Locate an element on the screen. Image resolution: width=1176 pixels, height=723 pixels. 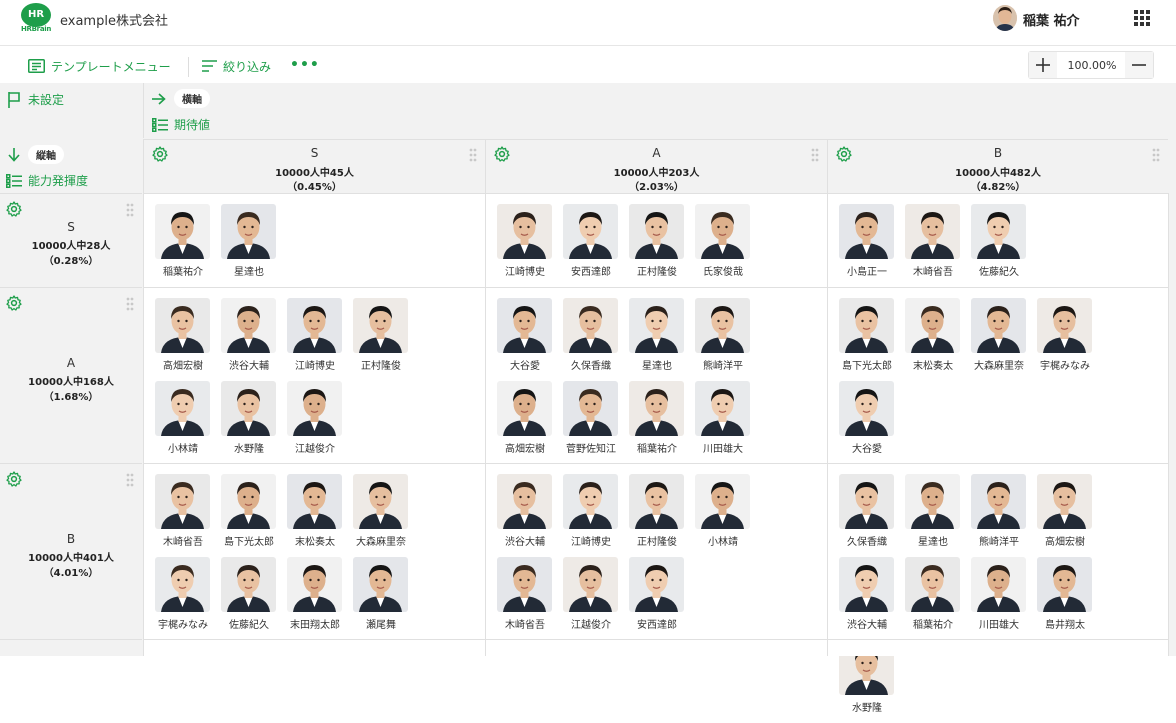
row-header-b: B 10000人中401人 （4.01%） is located at coordinates (71, 551).